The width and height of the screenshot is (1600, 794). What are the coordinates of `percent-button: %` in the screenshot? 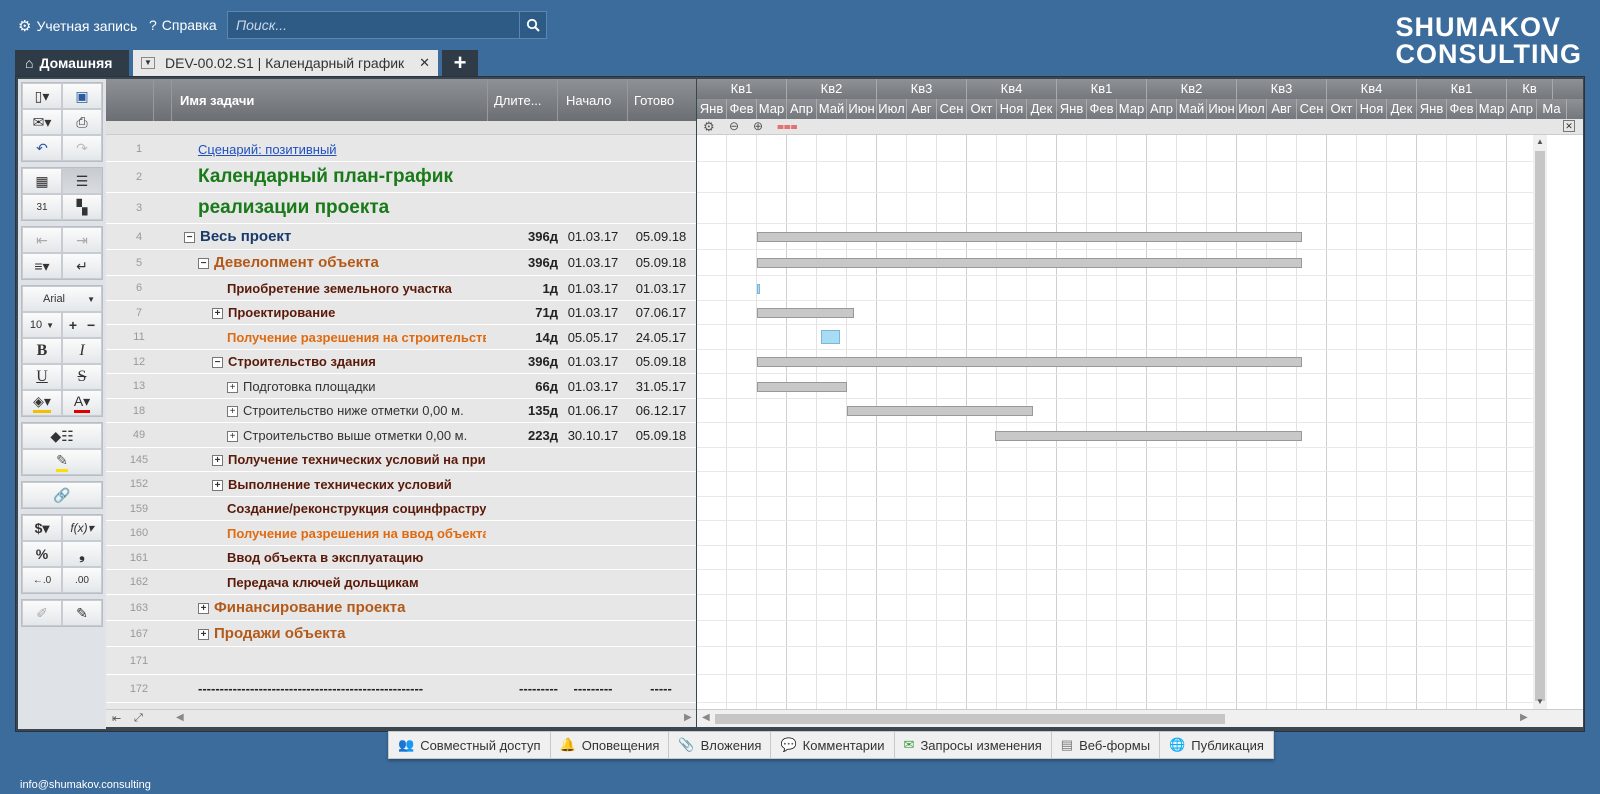 It's located at (42, 554).